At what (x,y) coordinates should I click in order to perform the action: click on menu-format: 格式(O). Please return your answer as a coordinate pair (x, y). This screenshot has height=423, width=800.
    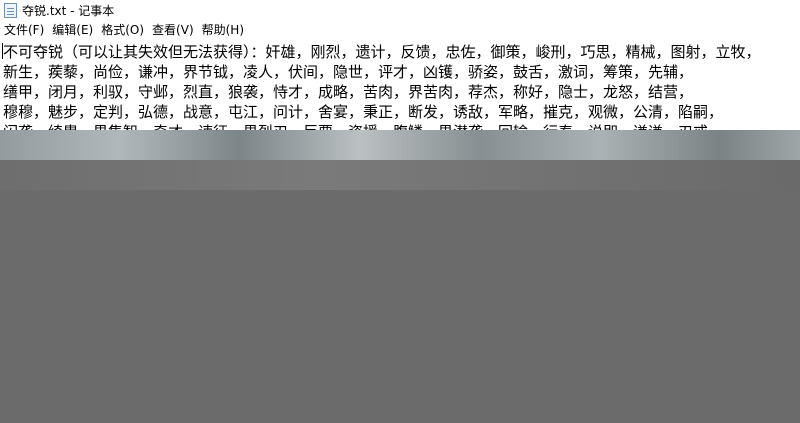
    Looking at the image, I should click on (122, 30).